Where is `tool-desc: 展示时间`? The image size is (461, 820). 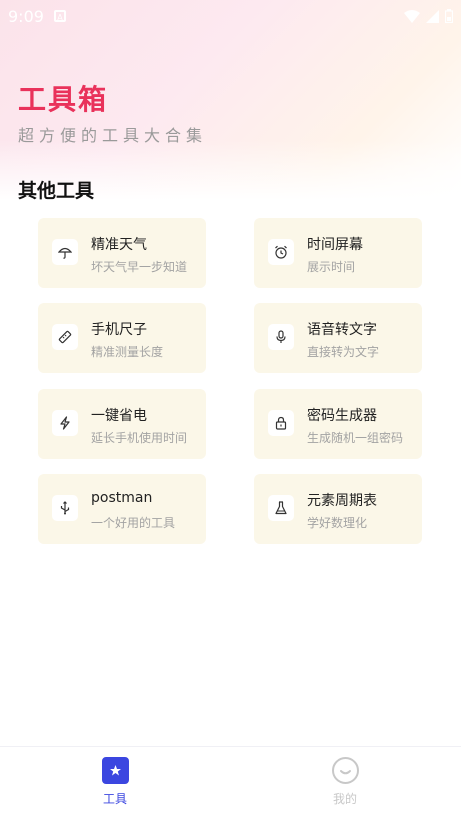 tool-desc: 展示时间 is located at coordinates (331, 267).